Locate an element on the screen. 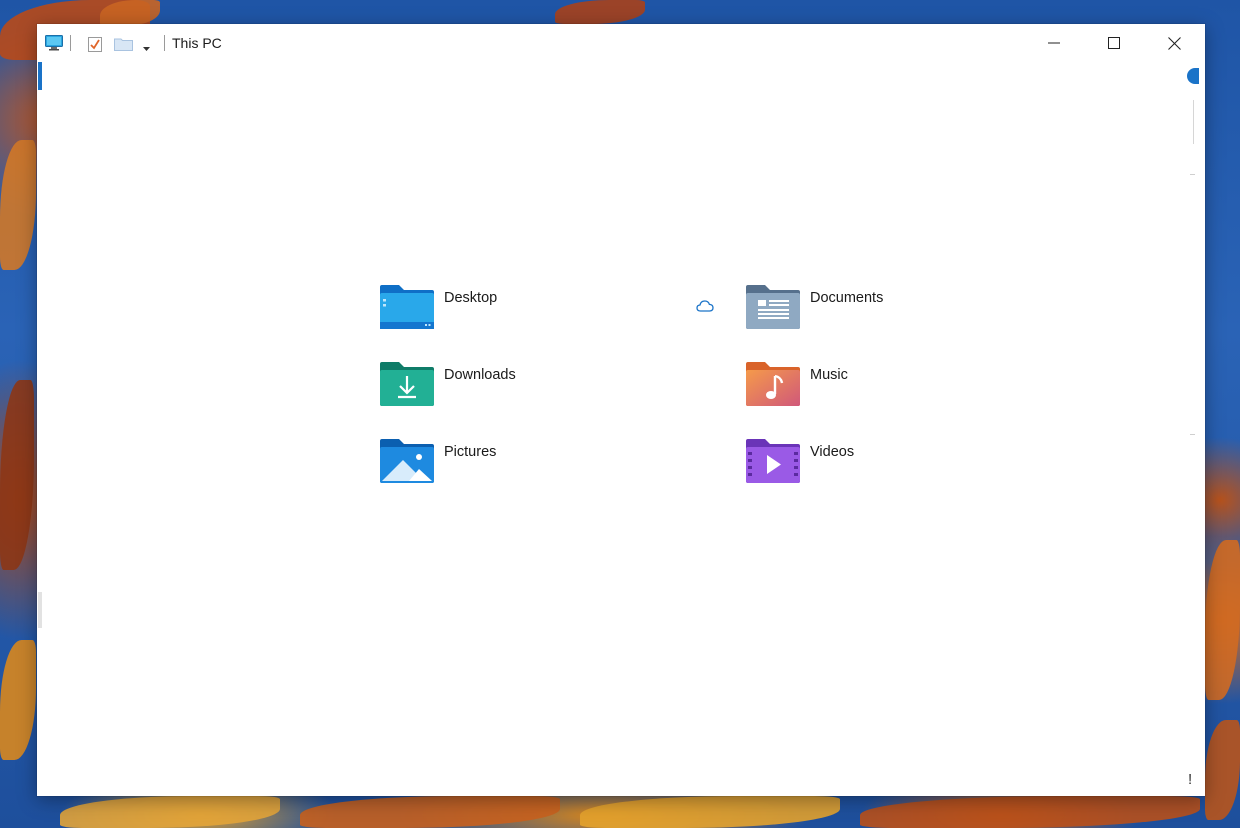 Image resolution: width=1240 pixels, height=828 pixels. close-icon is located at coordinates (1174, 43).